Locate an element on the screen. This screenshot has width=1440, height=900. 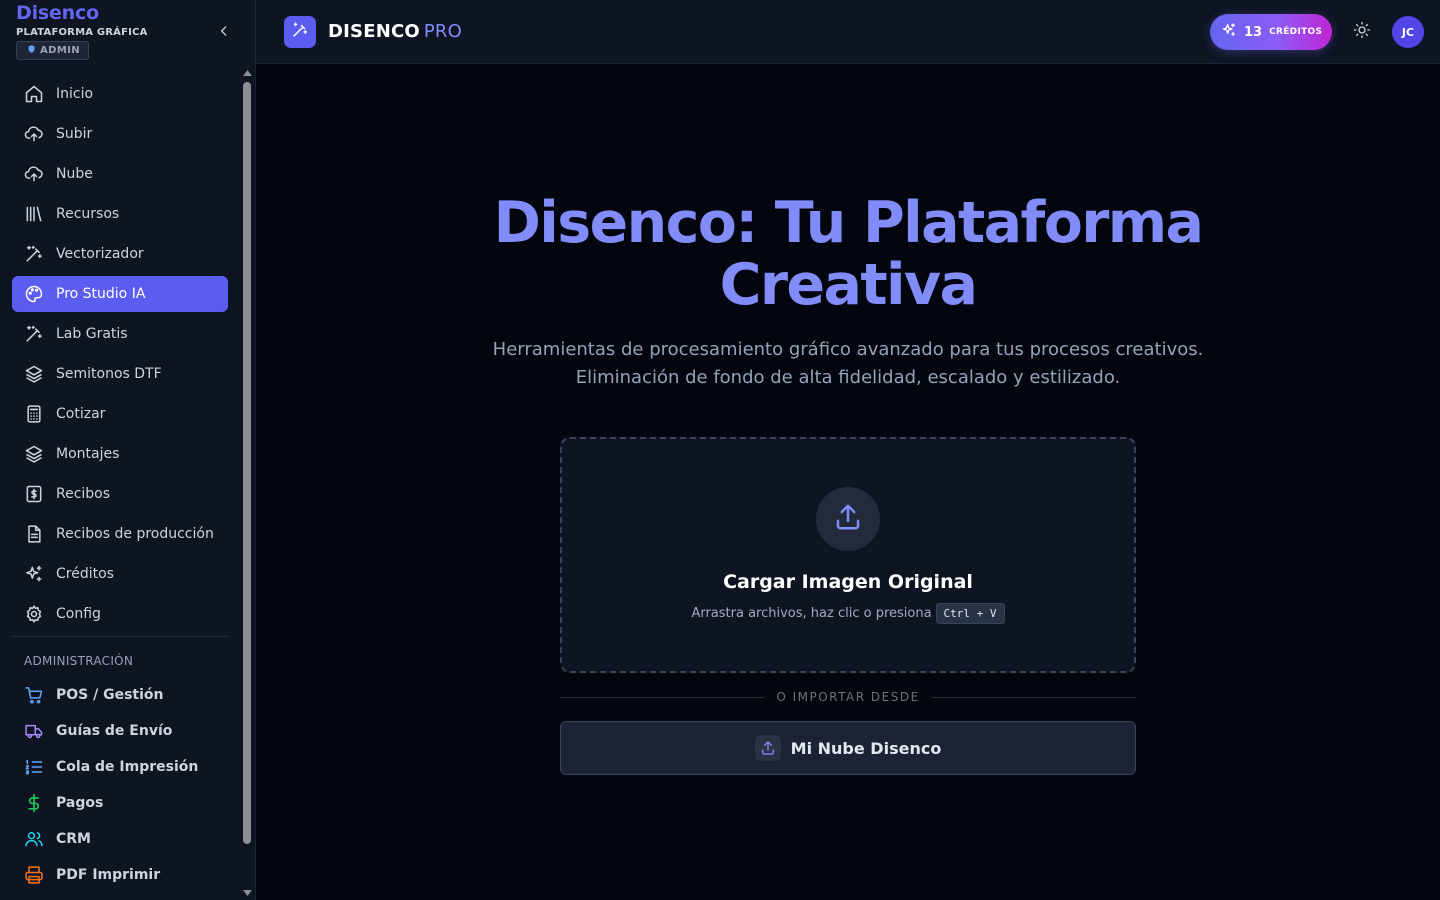
sidebar-item-pos-gestion: POS / Gestión is located at coordinates (120, 695).